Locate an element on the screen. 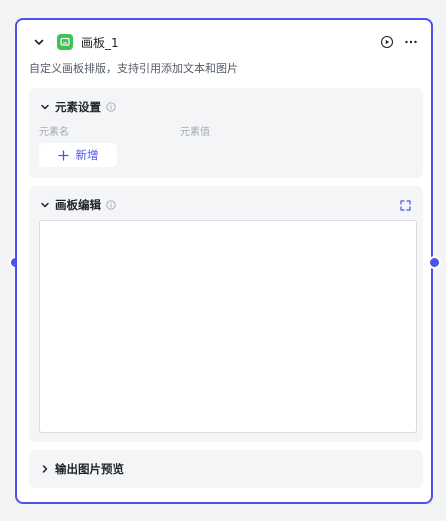 This screenshot has width=446, height=521. plus-icon is located at coordinates (64, 155).